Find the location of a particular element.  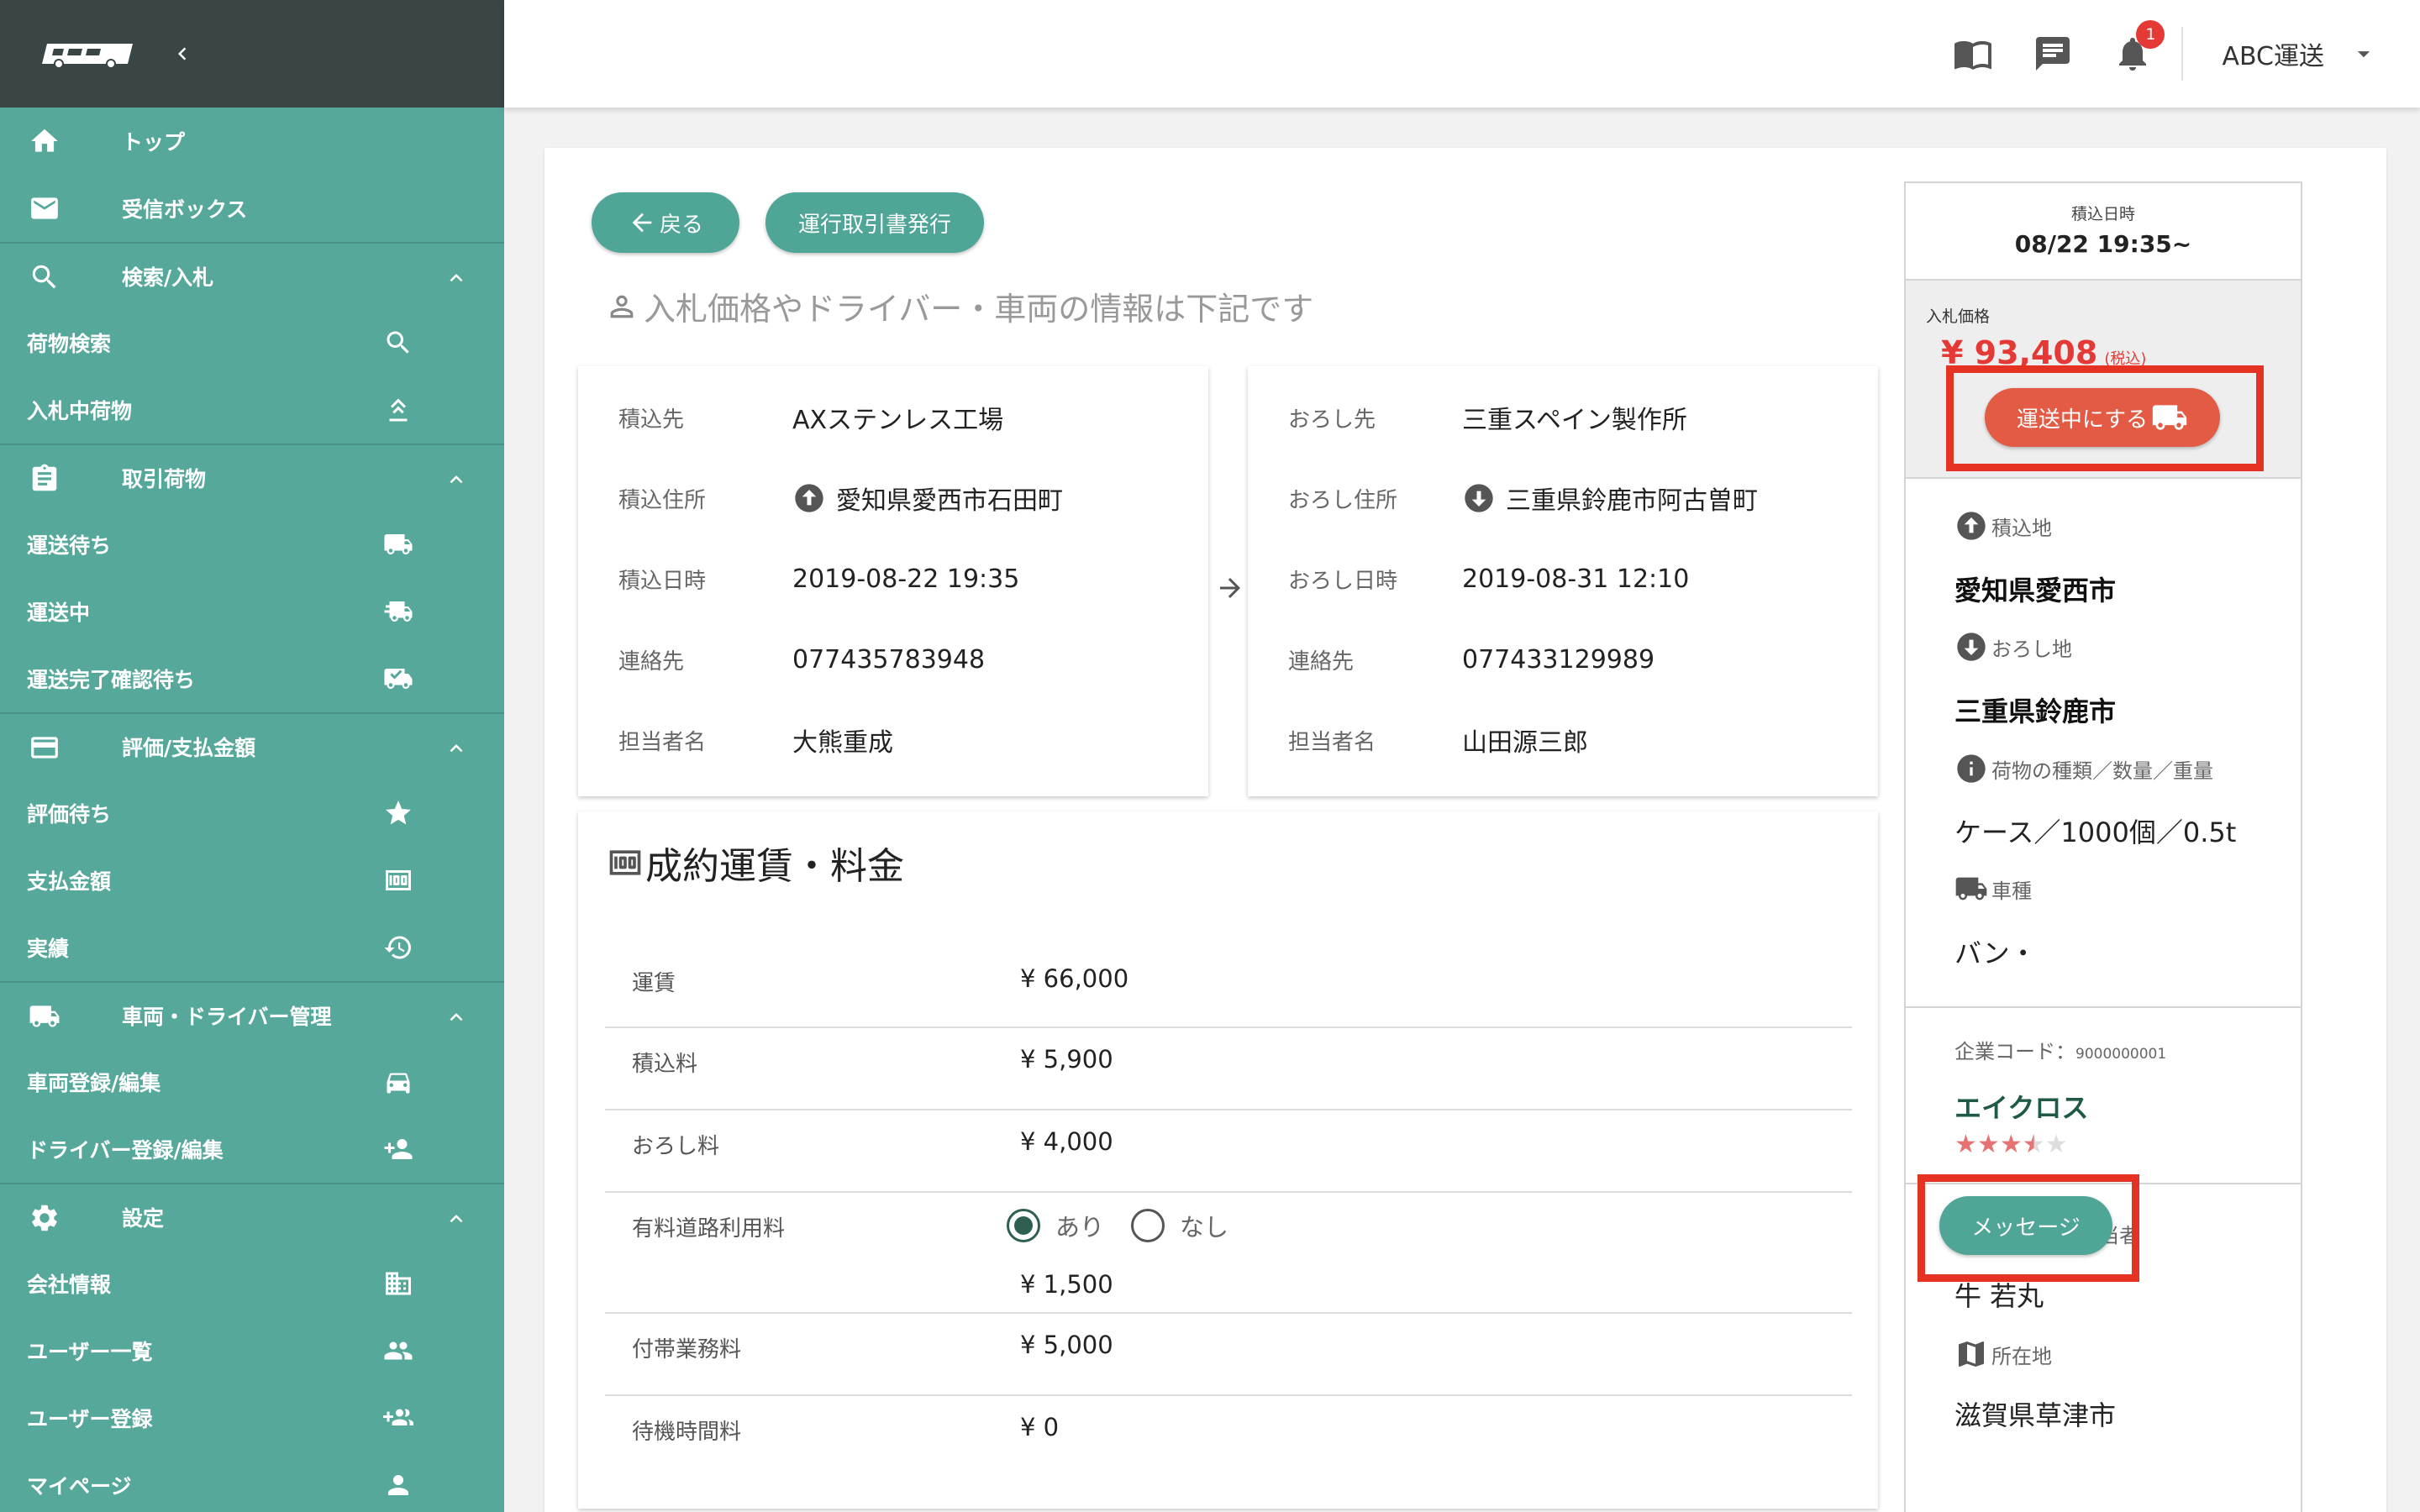

sidebar-item-14: 車両登録/編集 is located at coordinates (252, 1082).